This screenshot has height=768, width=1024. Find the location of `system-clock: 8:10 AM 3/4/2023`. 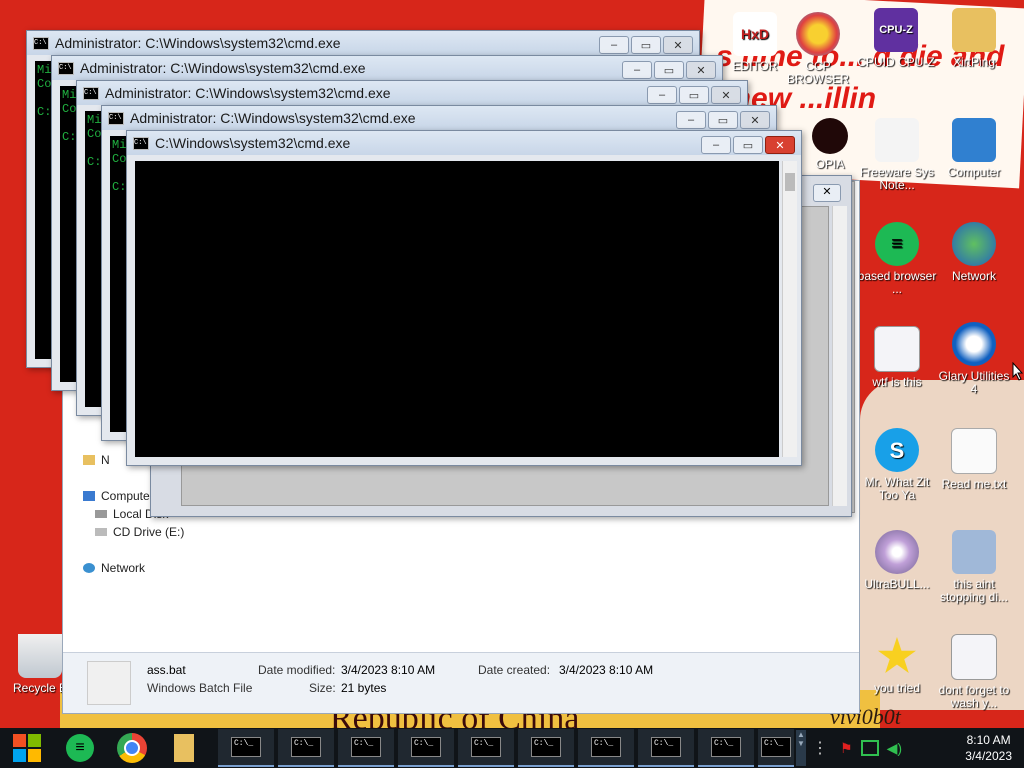

system-clock: 8:10 AM 3/4/2023 is located at coordinates (988, 748).